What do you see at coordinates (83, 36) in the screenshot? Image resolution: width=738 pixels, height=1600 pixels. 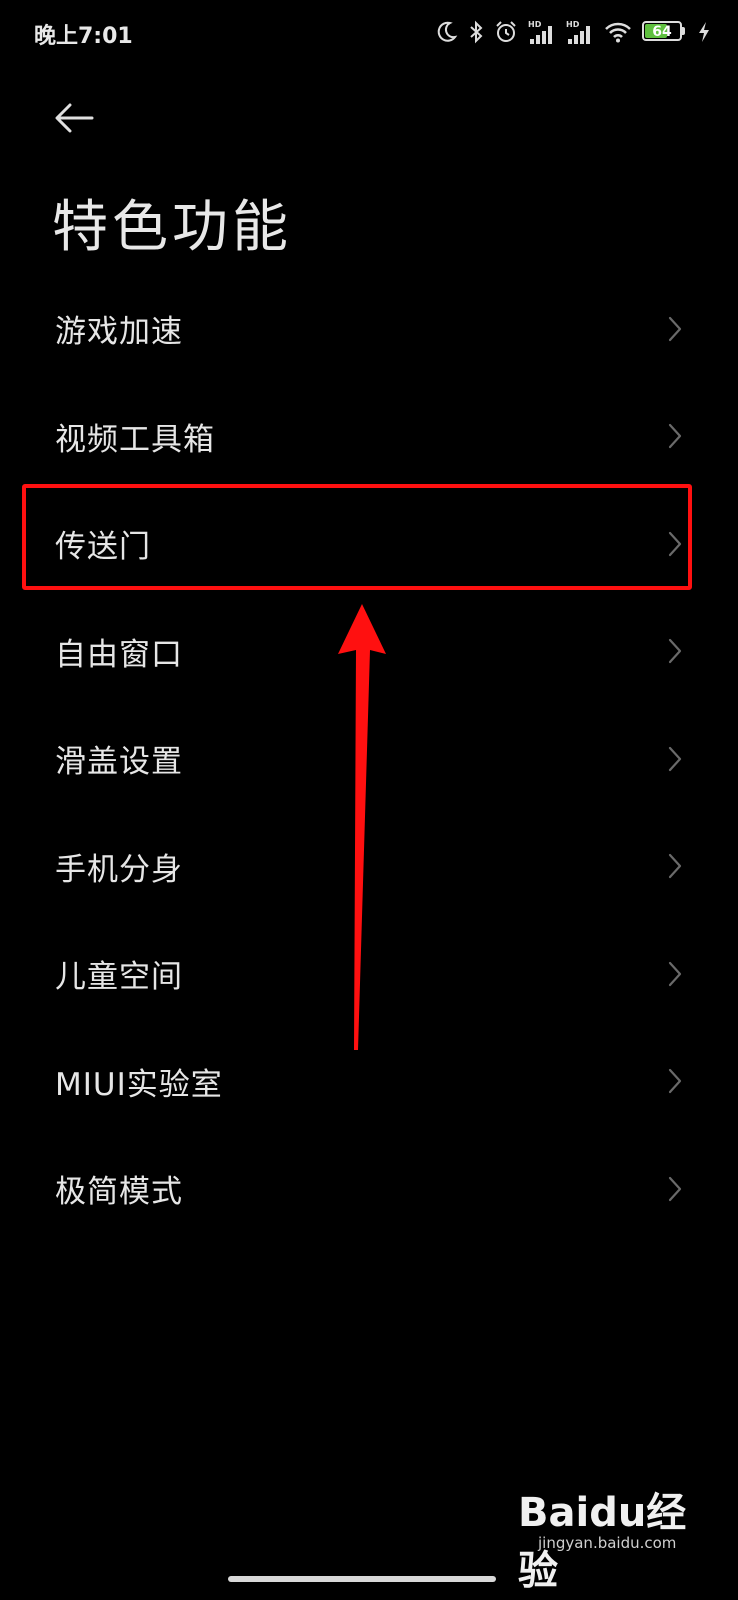 I see `status-time: 晚上7:01` at bounding box center [83, 36].